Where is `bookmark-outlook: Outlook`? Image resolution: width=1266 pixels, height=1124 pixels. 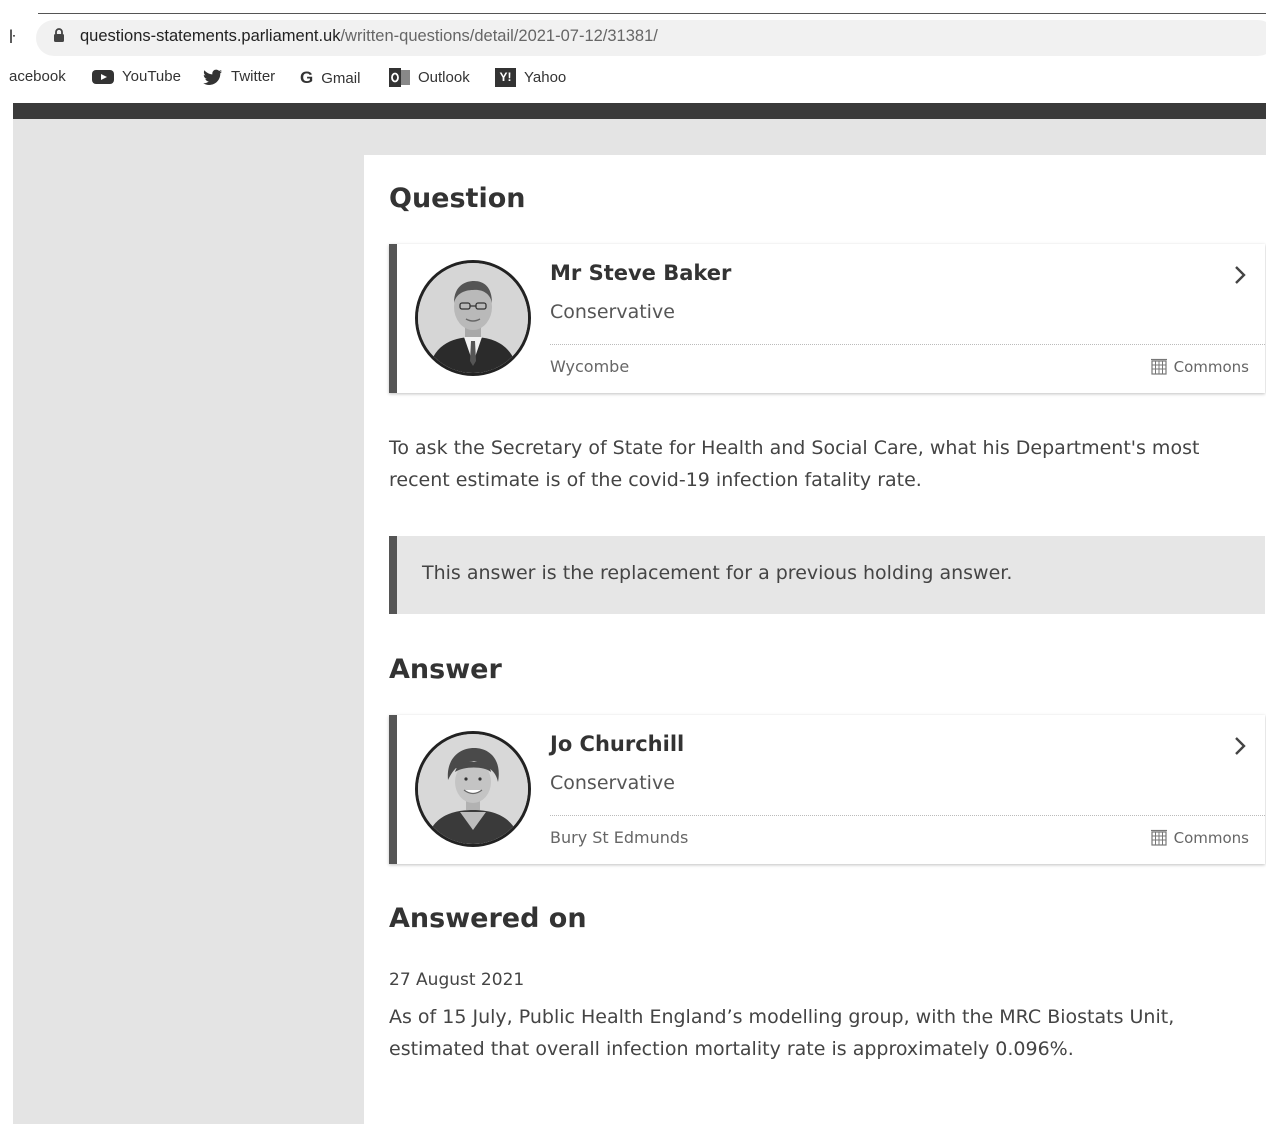 bookmark-outlook: Outlook is located at coordinates (429, 77).